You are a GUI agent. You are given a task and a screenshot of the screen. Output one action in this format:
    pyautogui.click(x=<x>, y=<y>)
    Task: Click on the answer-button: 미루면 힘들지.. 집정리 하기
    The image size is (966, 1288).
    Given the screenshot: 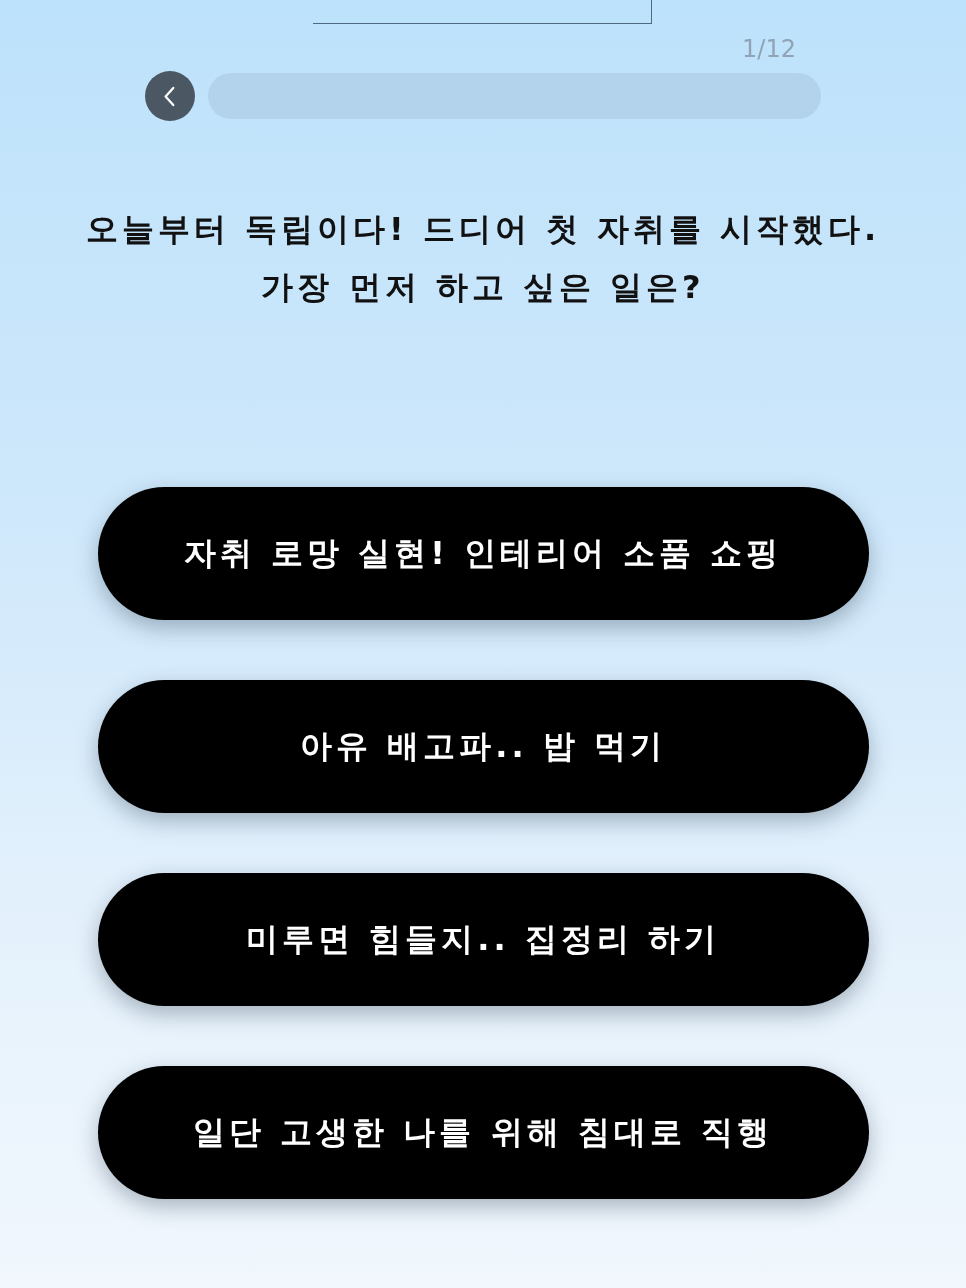 What is the action you would take?
    pyautogui.click(x=483, y=939)
    